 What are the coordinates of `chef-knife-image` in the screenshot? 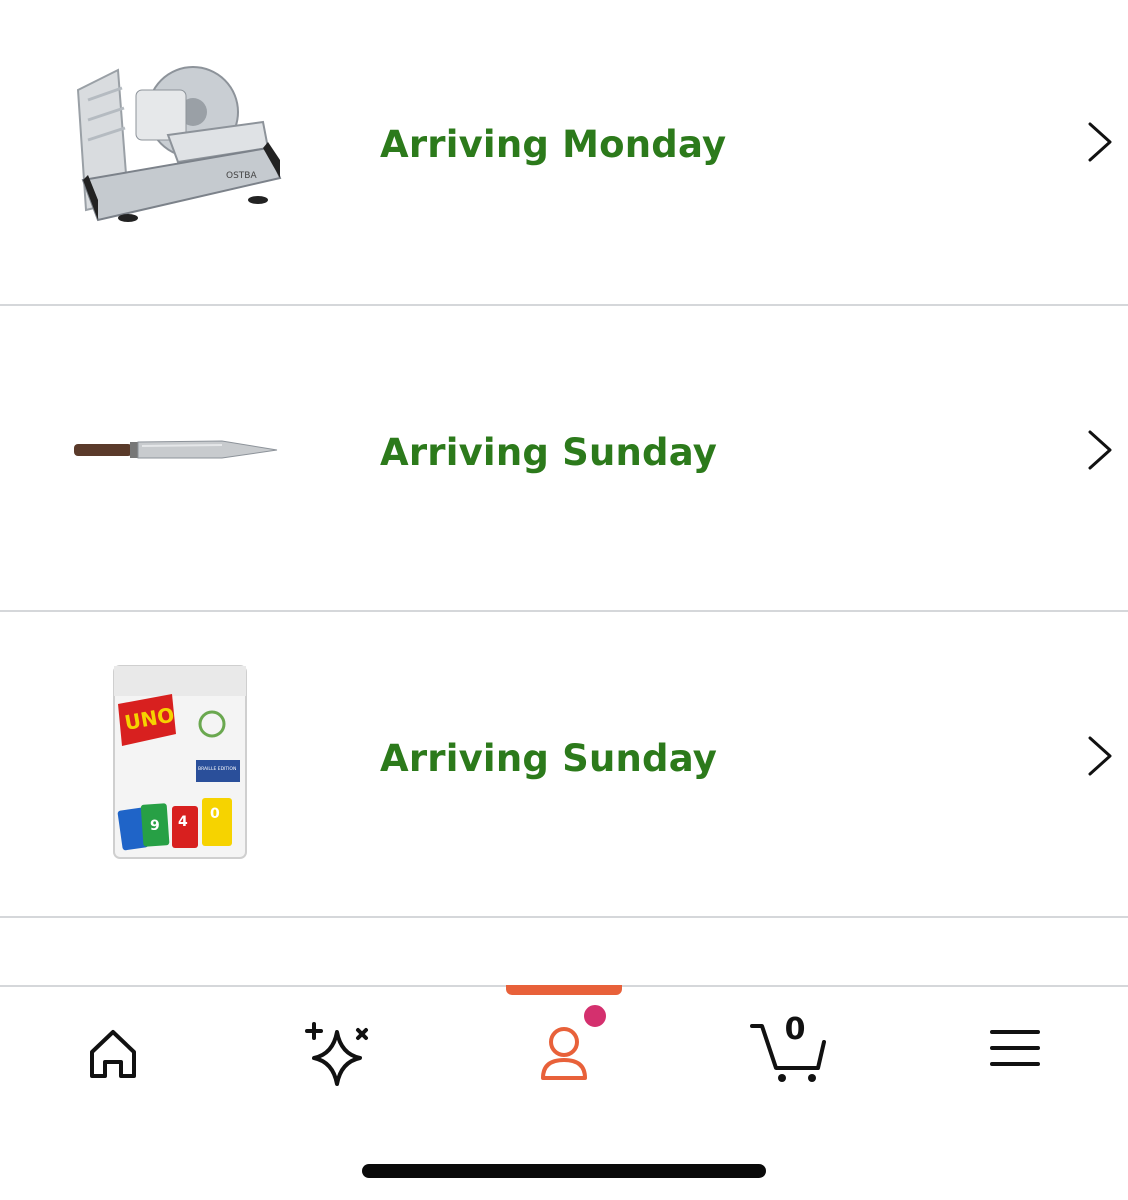 It's located at (177, 431).